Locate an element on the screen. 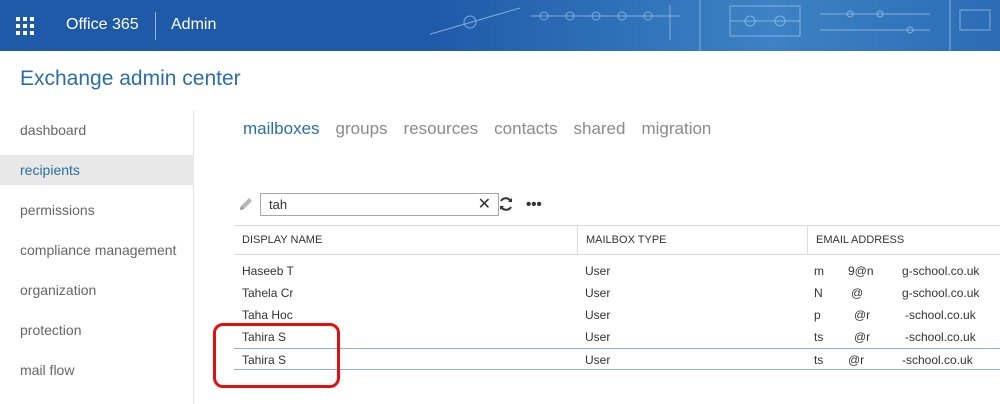 This screenshot has width=1000, height=404. refresh-icon is located at coordinates (506, 206).